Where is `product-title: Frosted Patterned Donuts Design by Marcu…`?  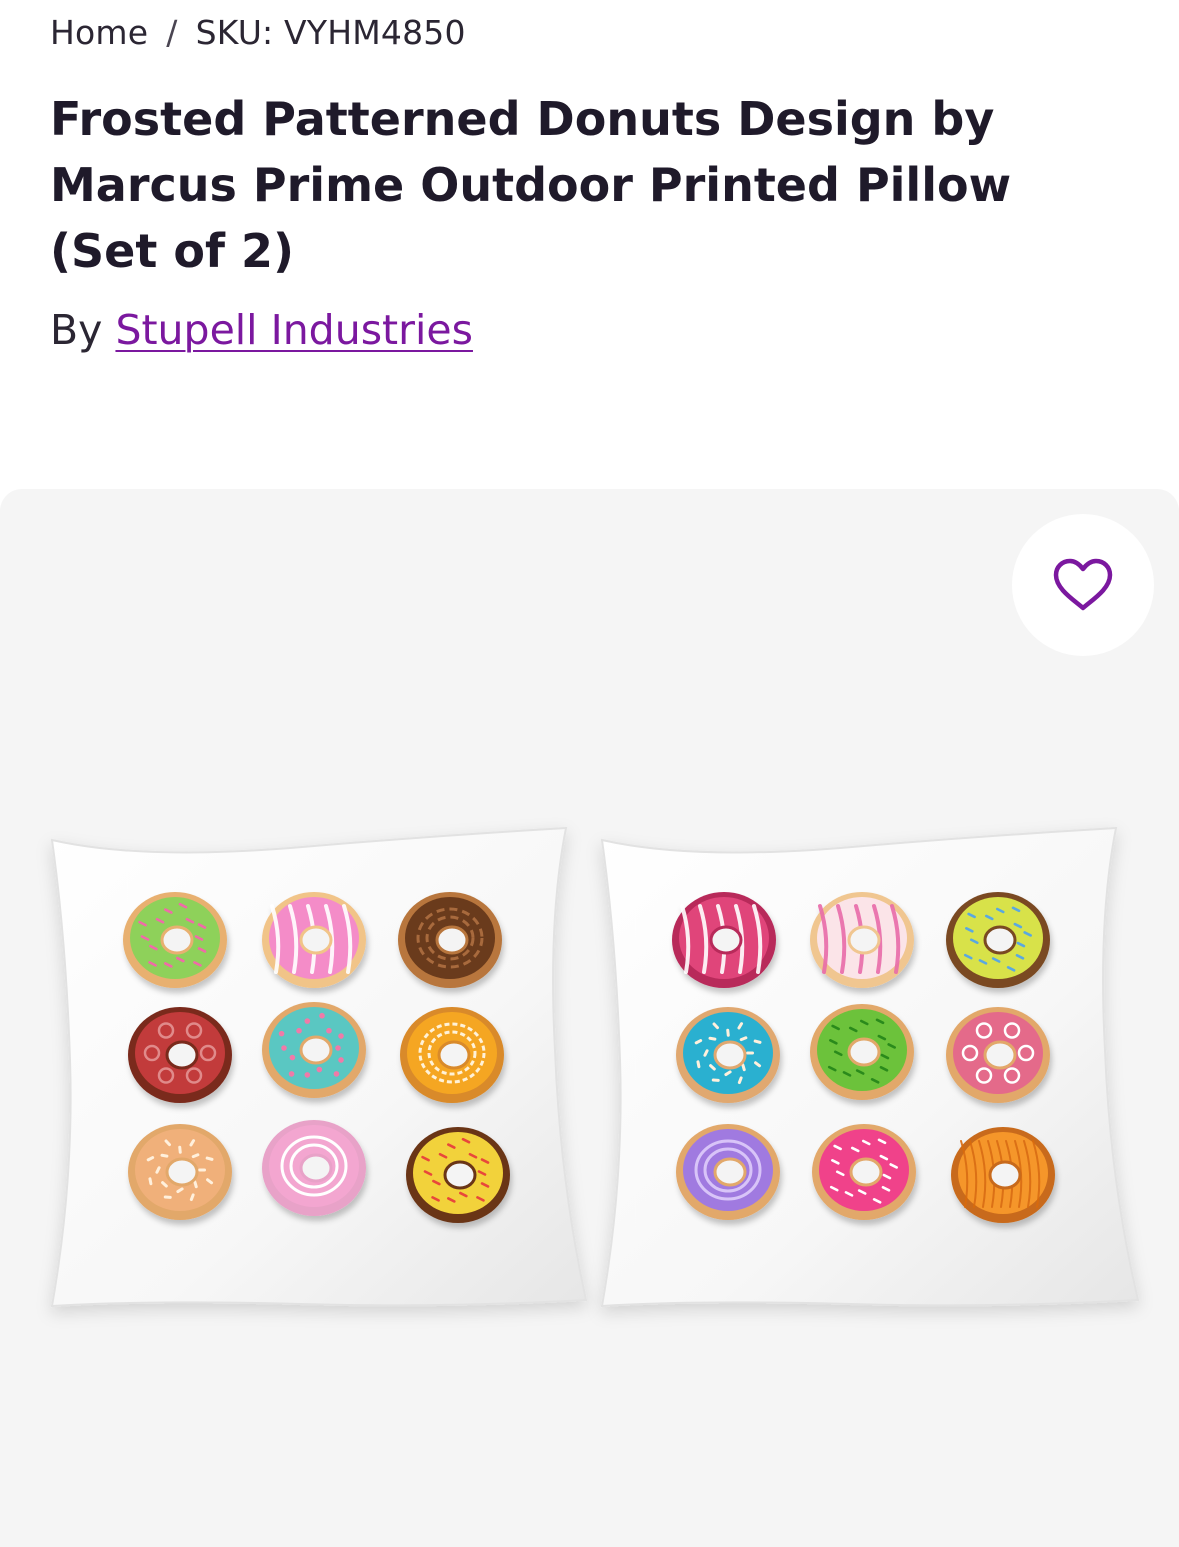 product-title: Frosted Patterned Donuts Design by Marcu… is located at coordinates (531, 185).